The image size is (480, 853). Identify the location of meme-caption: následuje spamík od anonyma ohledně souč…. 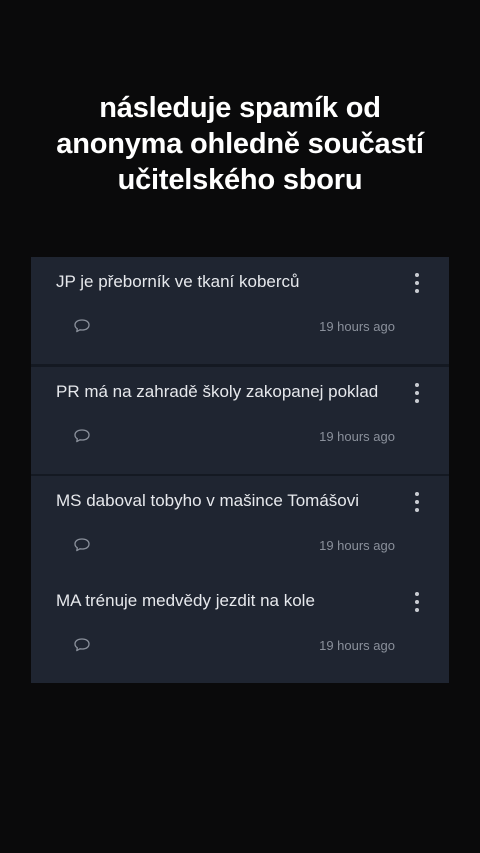
(240, 144).